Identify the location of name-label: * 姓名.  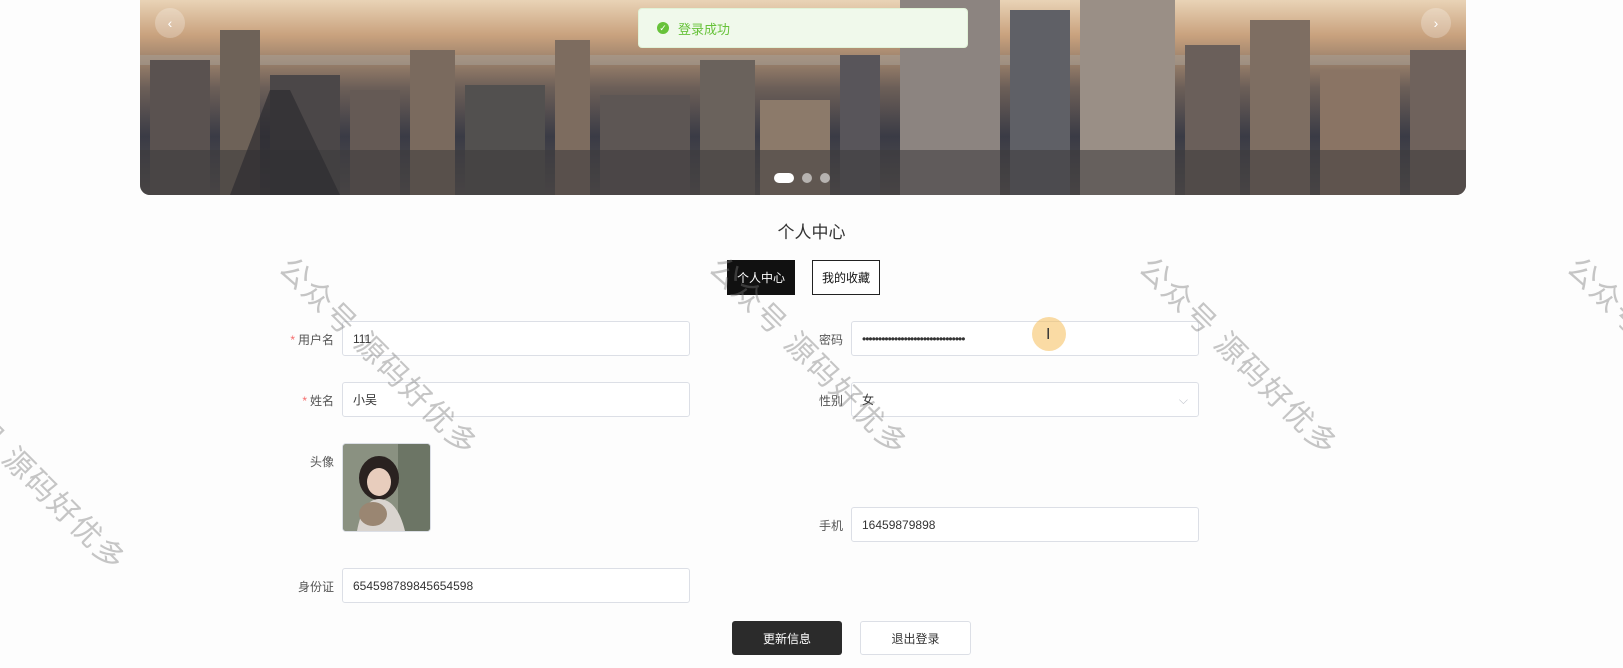
(289, 400).